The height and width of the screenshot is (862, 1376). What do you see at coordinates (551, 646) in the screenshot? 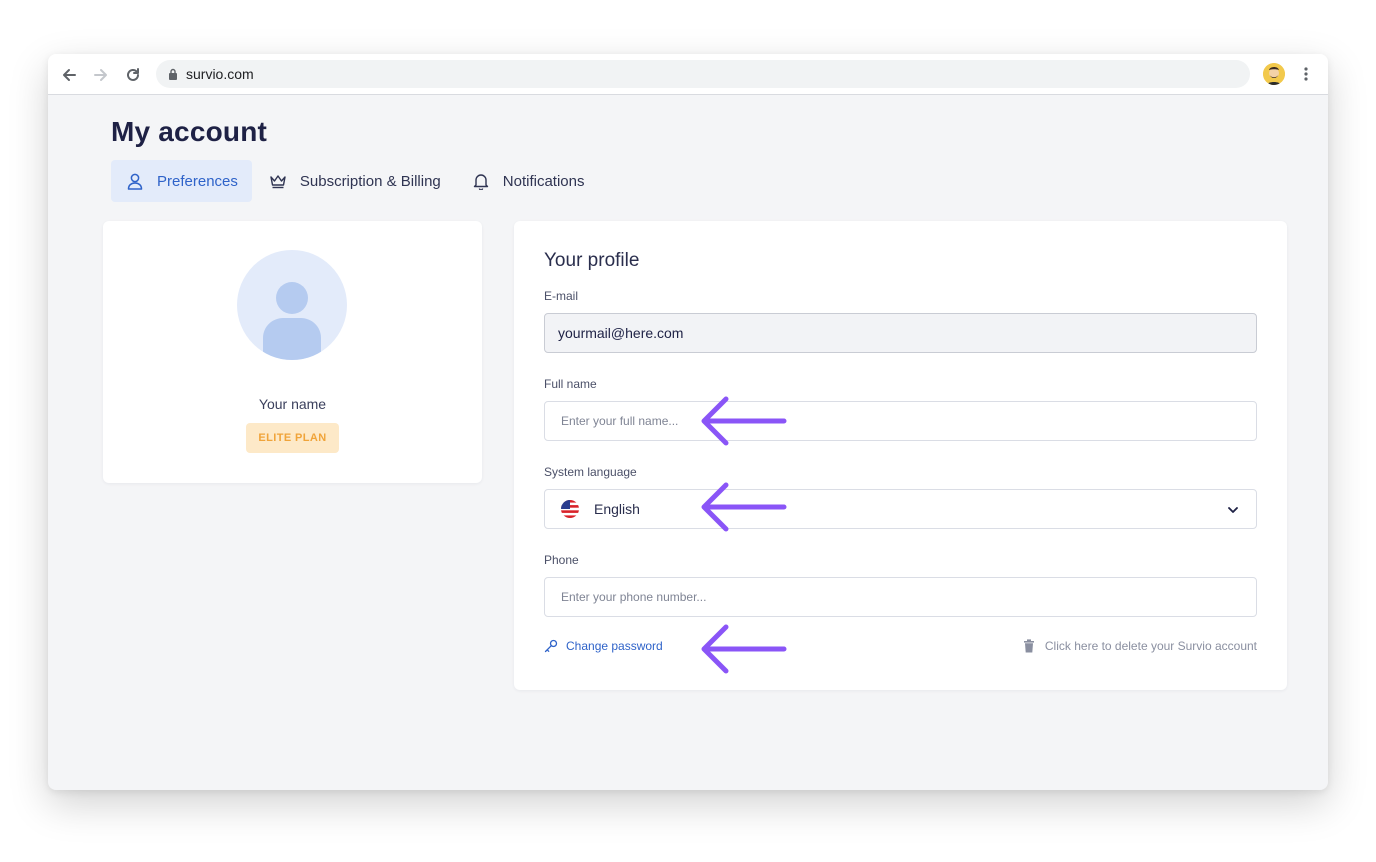
I see `key-icon` at bounding box center [551, 646].